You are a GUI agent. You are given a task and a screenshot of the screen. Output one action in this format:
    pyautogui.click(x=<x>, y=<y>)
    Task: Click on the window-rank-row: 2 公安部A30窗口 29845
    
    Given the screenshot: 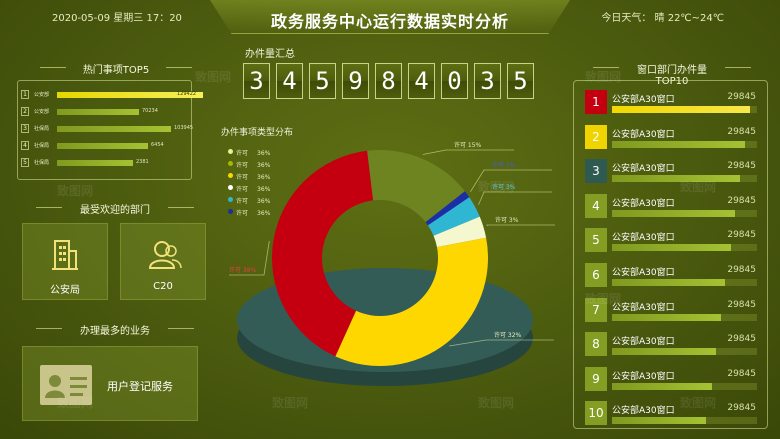 What is the action you would take?
    pyautogui.click(x=672, y=137)
    